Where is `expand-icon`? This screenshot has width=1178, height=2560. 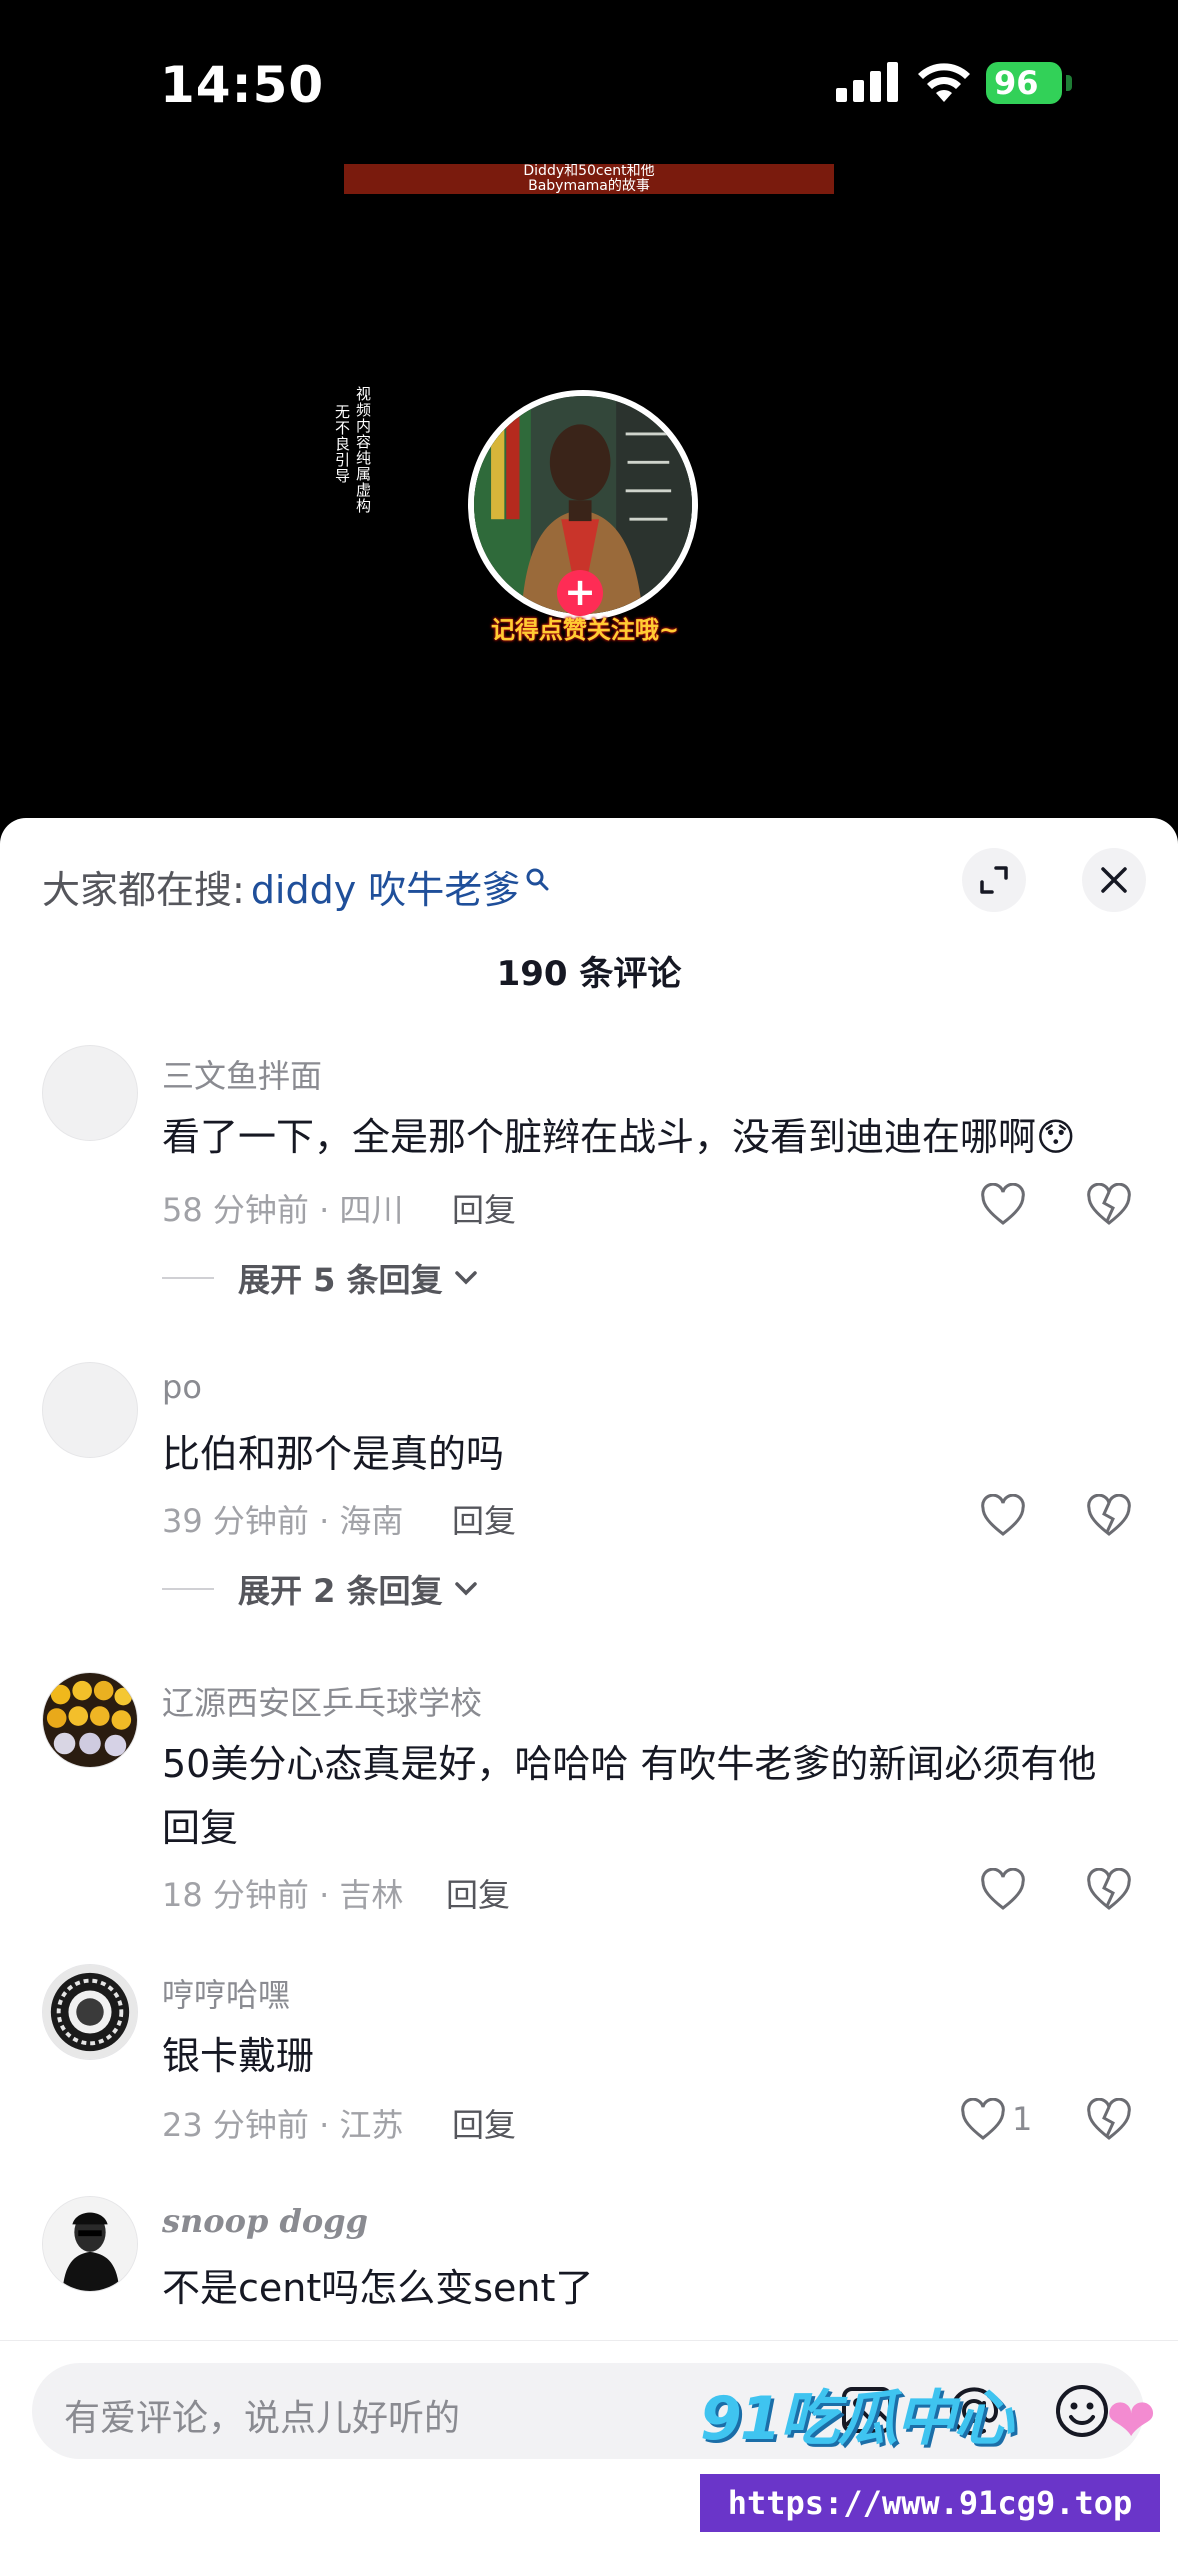
expand-icon is located at coordinates (994, 880).